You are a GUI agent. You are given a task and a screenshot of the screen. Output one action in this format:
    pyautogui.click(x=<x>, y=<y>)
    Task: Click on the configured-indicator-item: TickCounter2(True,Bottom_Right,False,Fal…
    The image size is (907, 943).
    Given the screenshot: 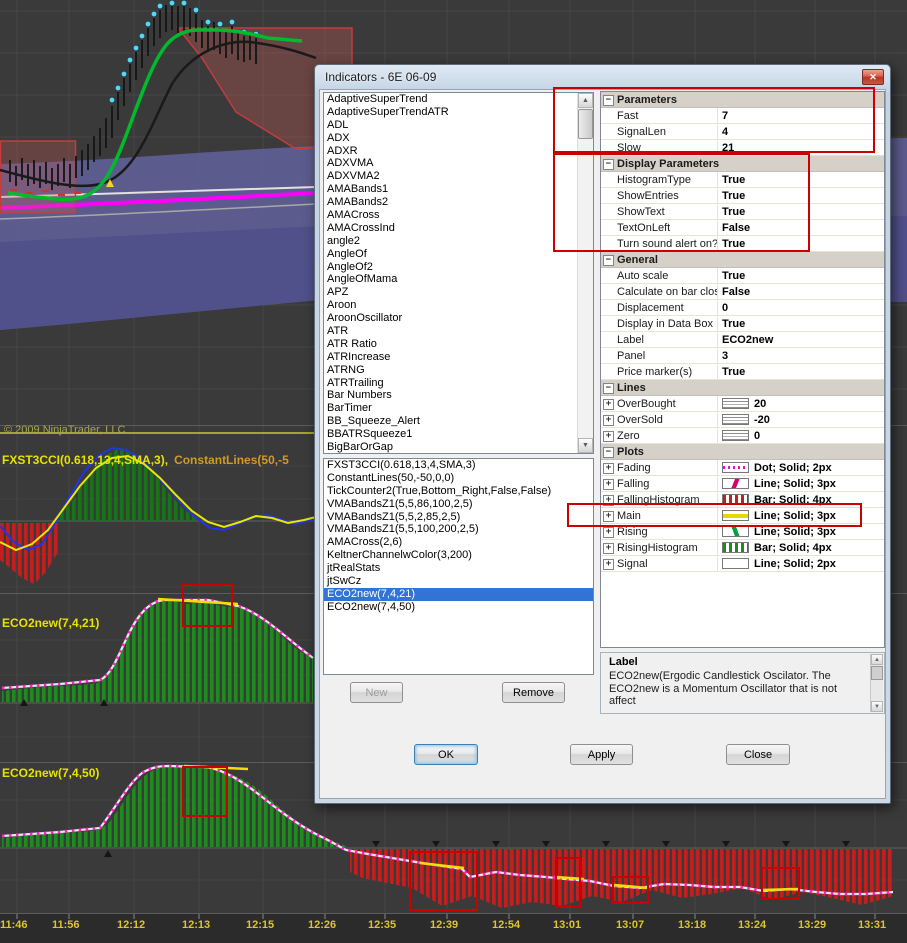 What is the action you would take?
    pyautogui.click(x=458, y=491)
    